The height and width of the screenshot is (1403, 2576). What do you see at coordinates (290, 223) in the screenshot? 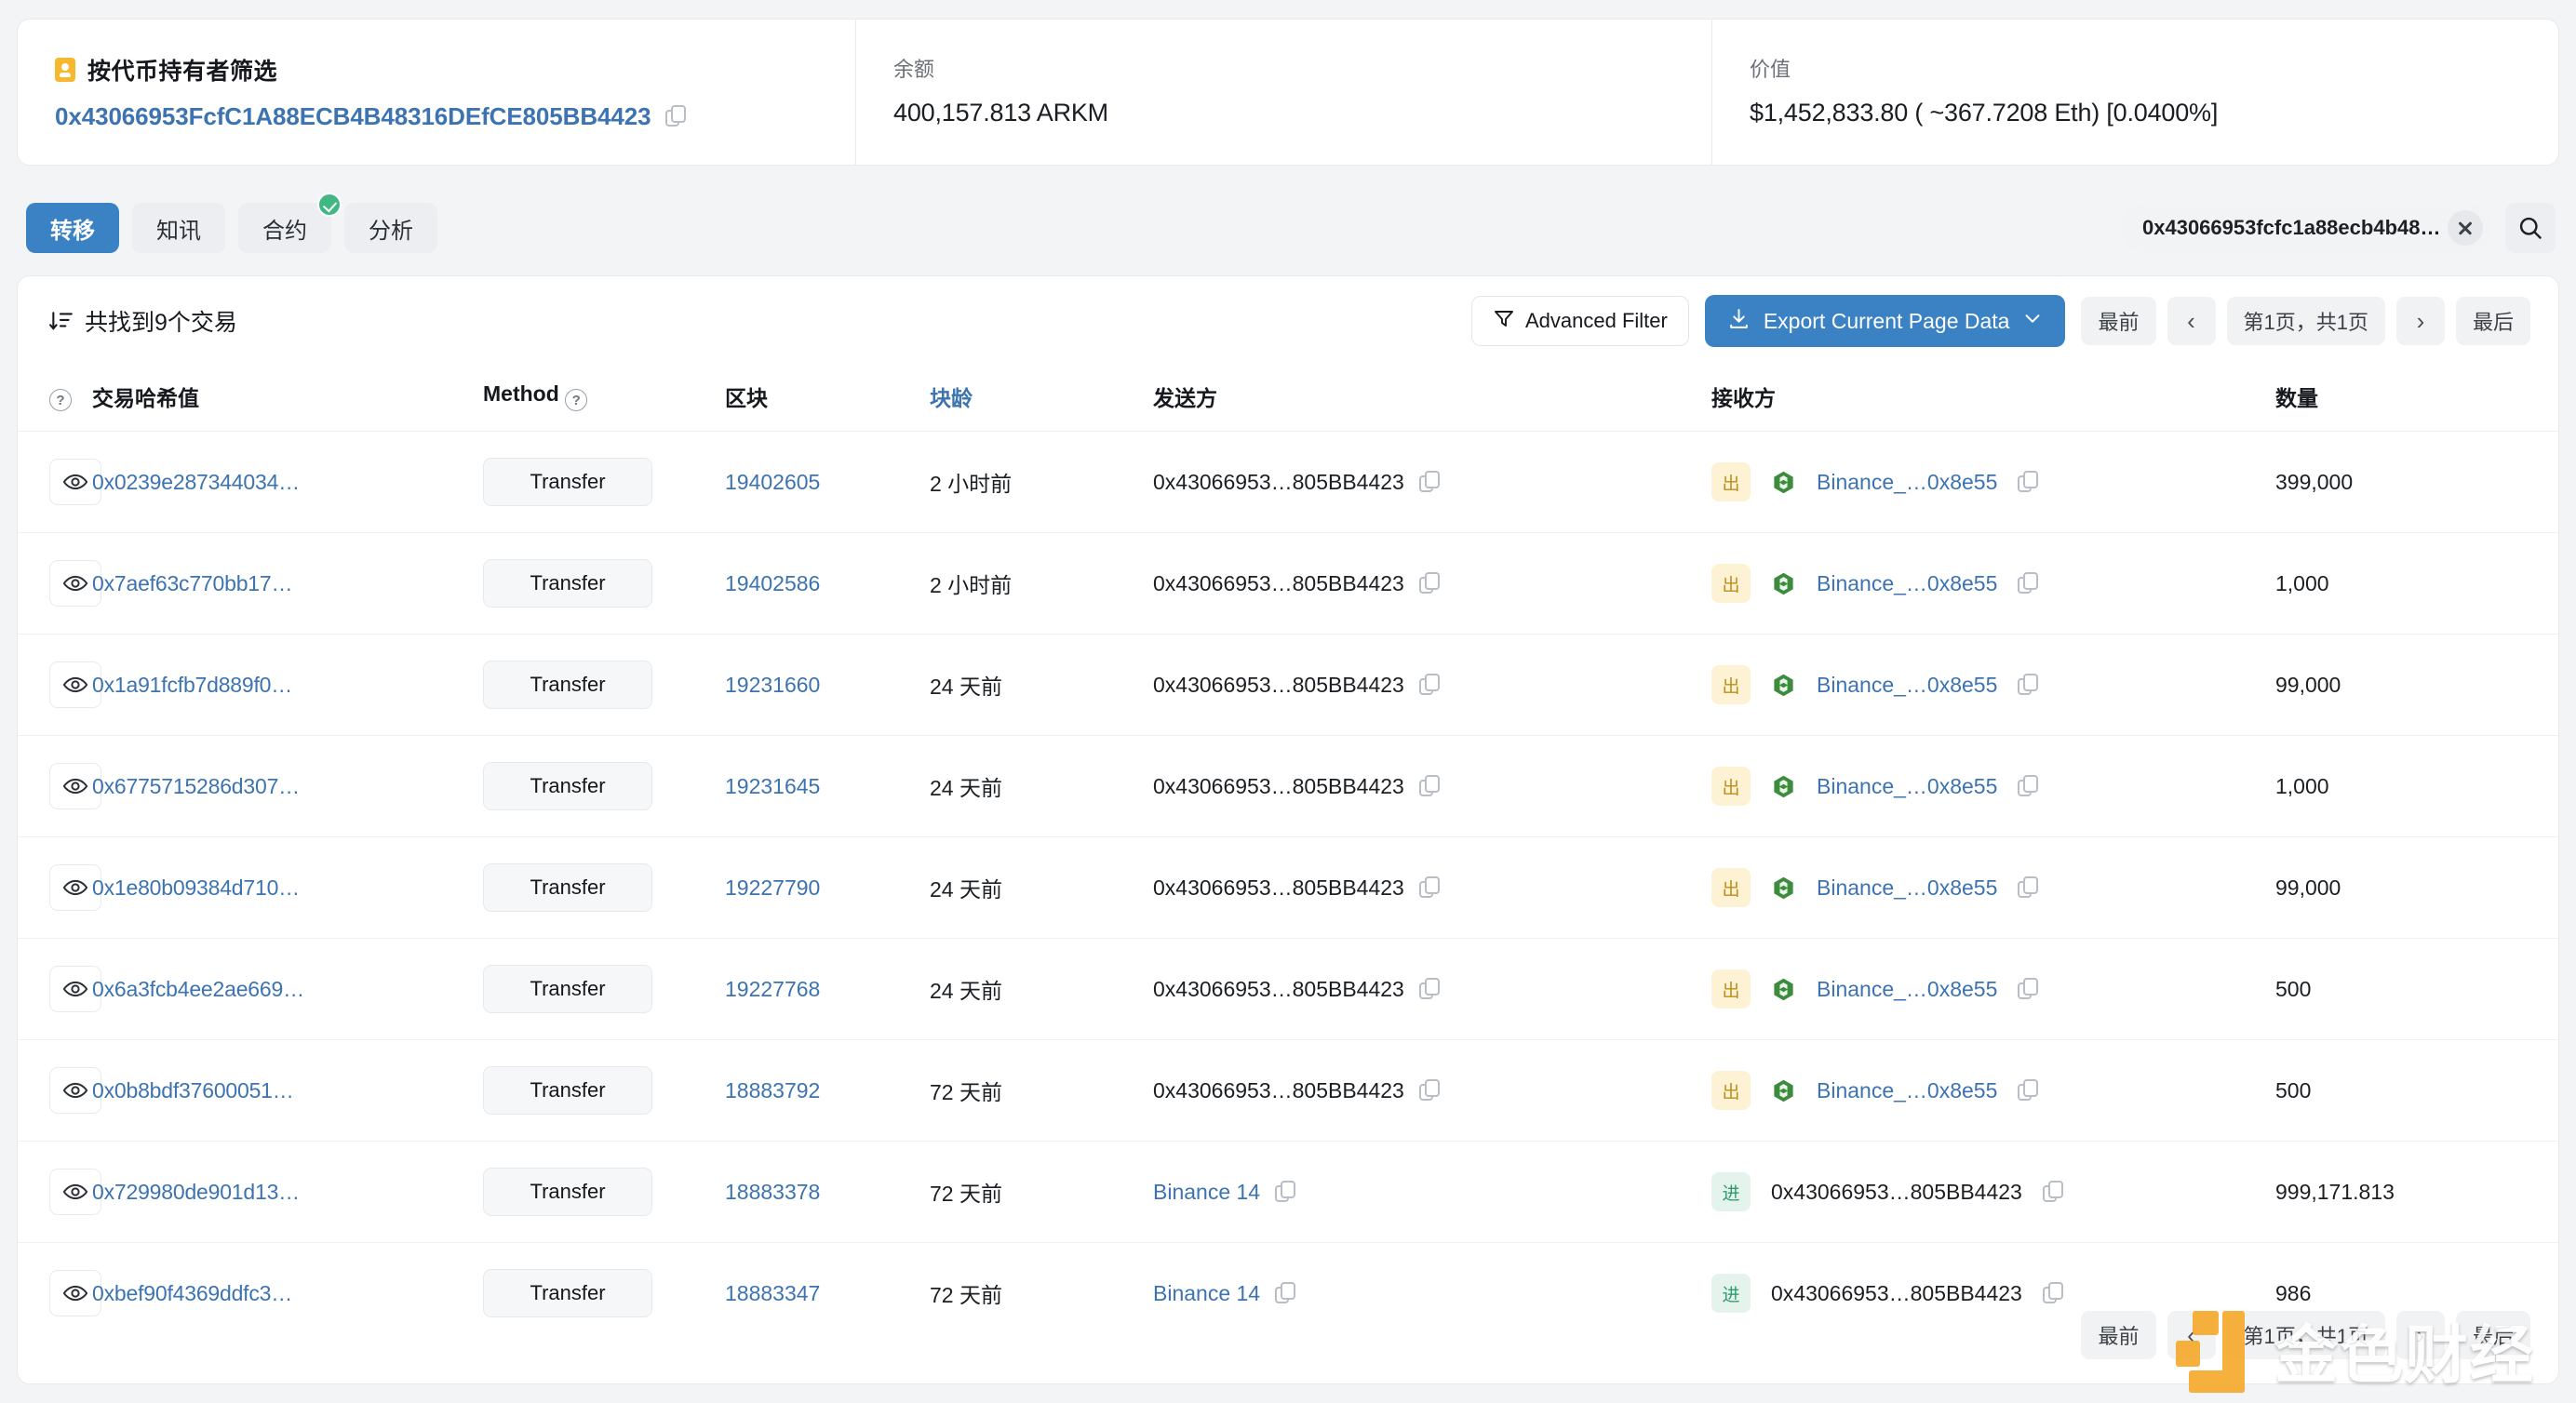
I see `tab-2: 合约` at bounding box center [290, 223].